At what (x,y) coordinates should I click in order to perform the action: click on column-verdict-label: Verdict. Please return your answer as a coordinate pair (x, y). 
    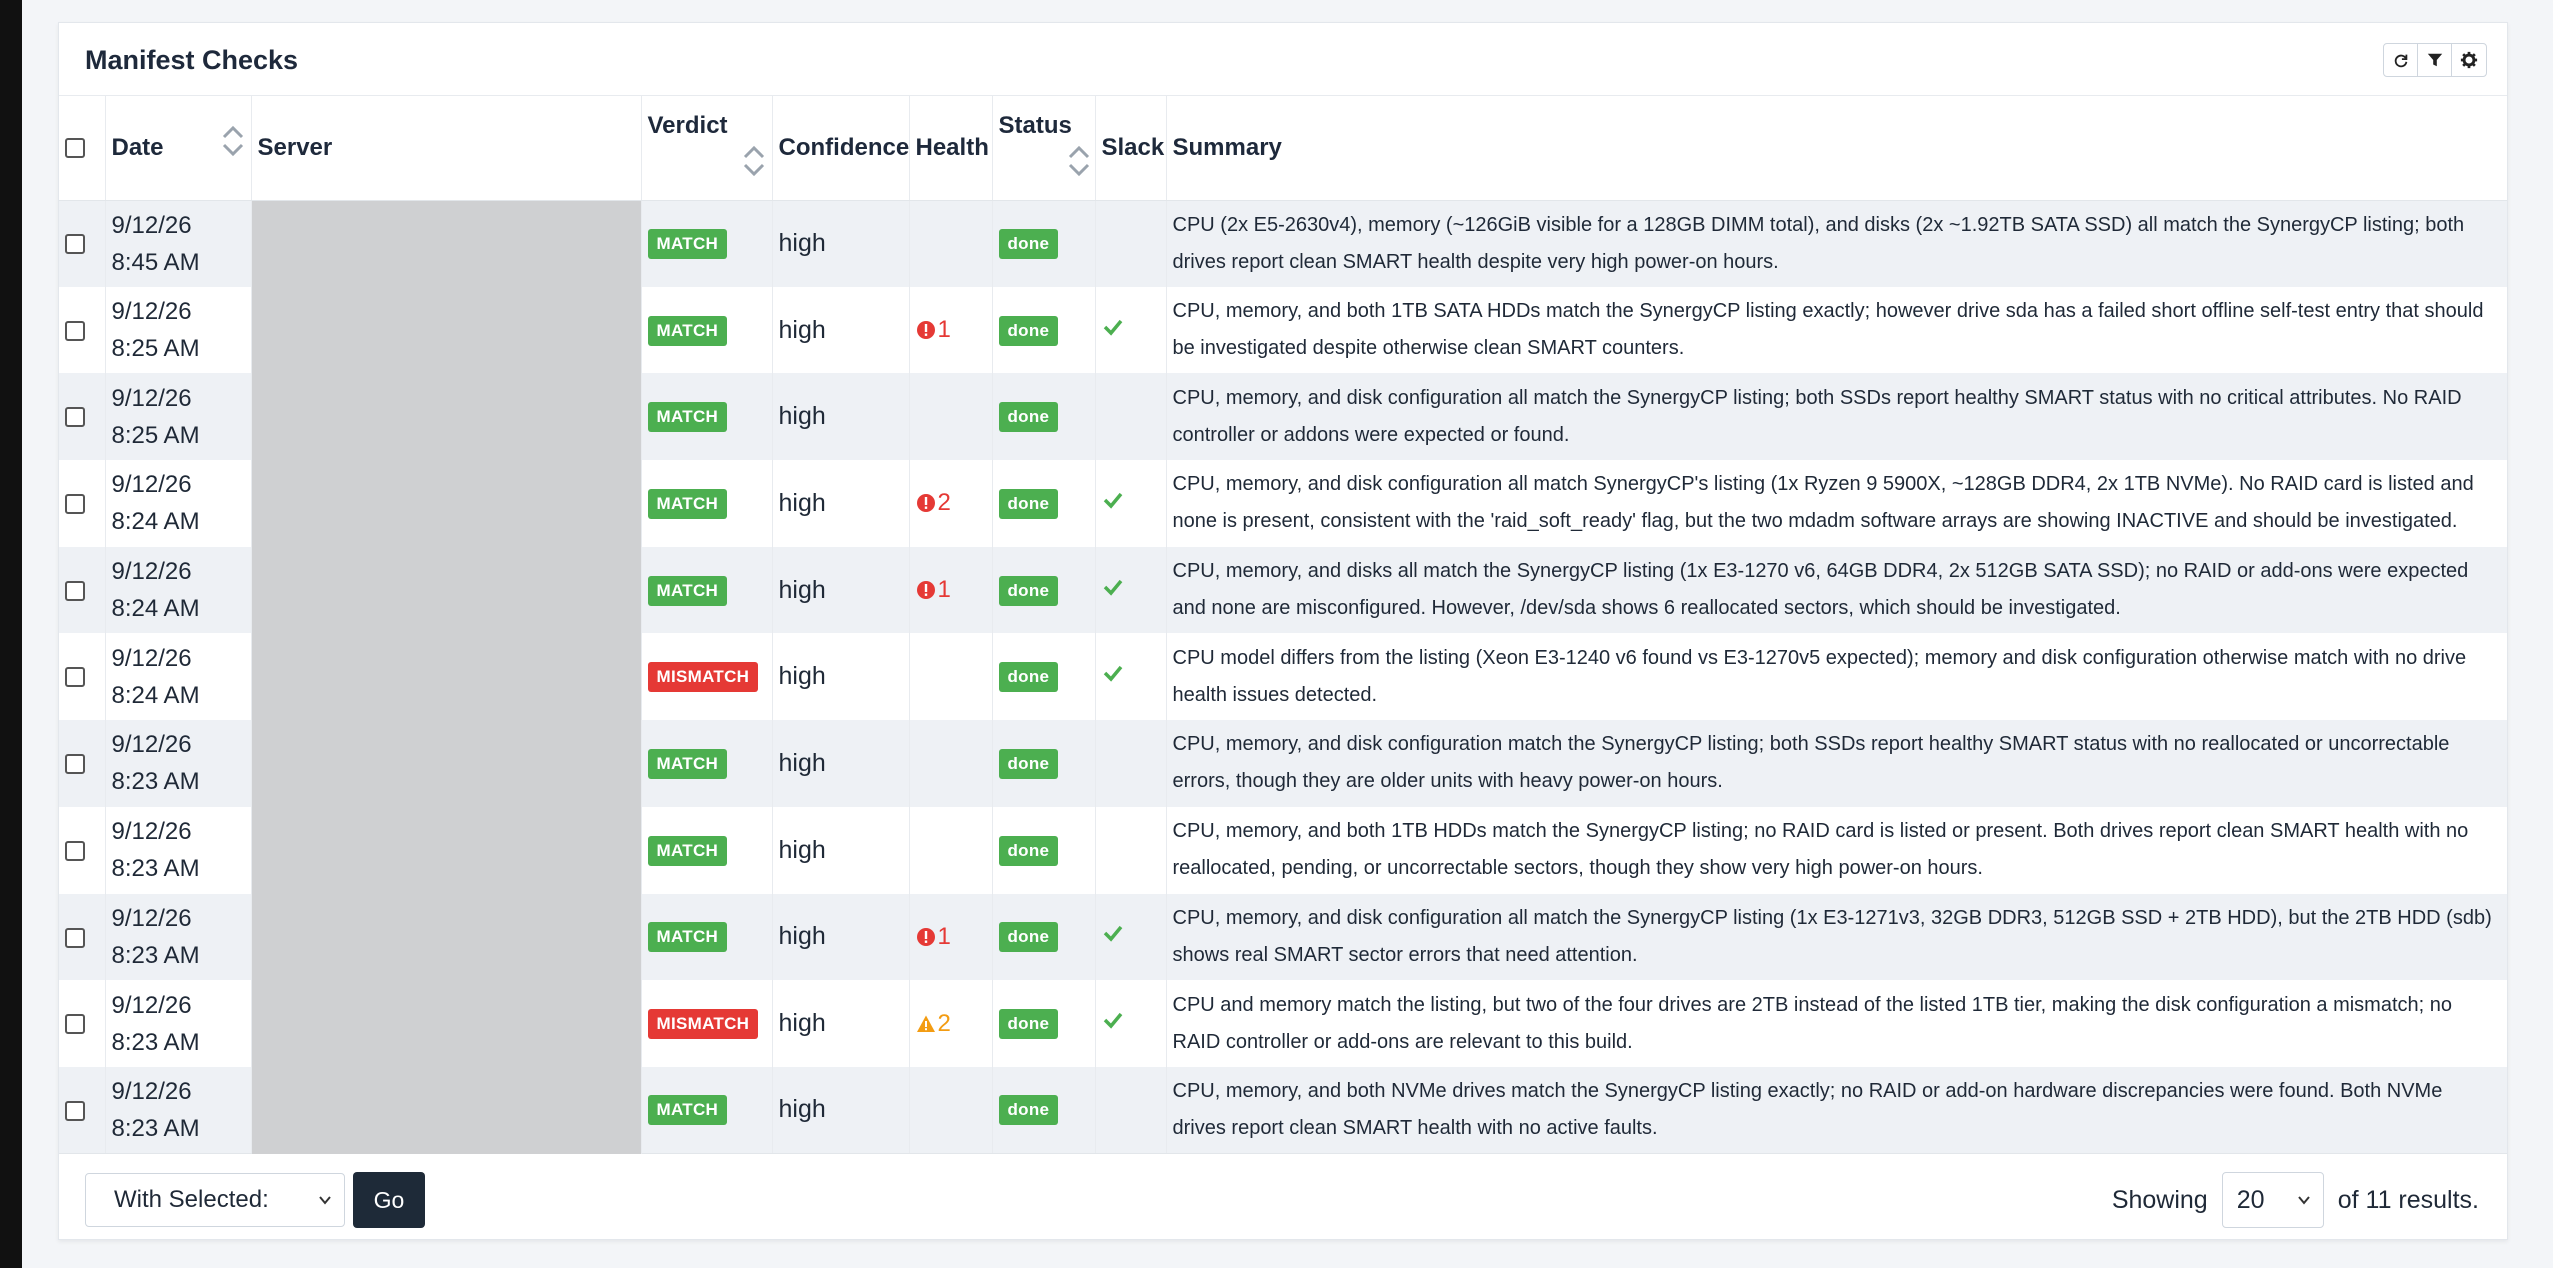
    Looking at the image, I should click on (687, 125).